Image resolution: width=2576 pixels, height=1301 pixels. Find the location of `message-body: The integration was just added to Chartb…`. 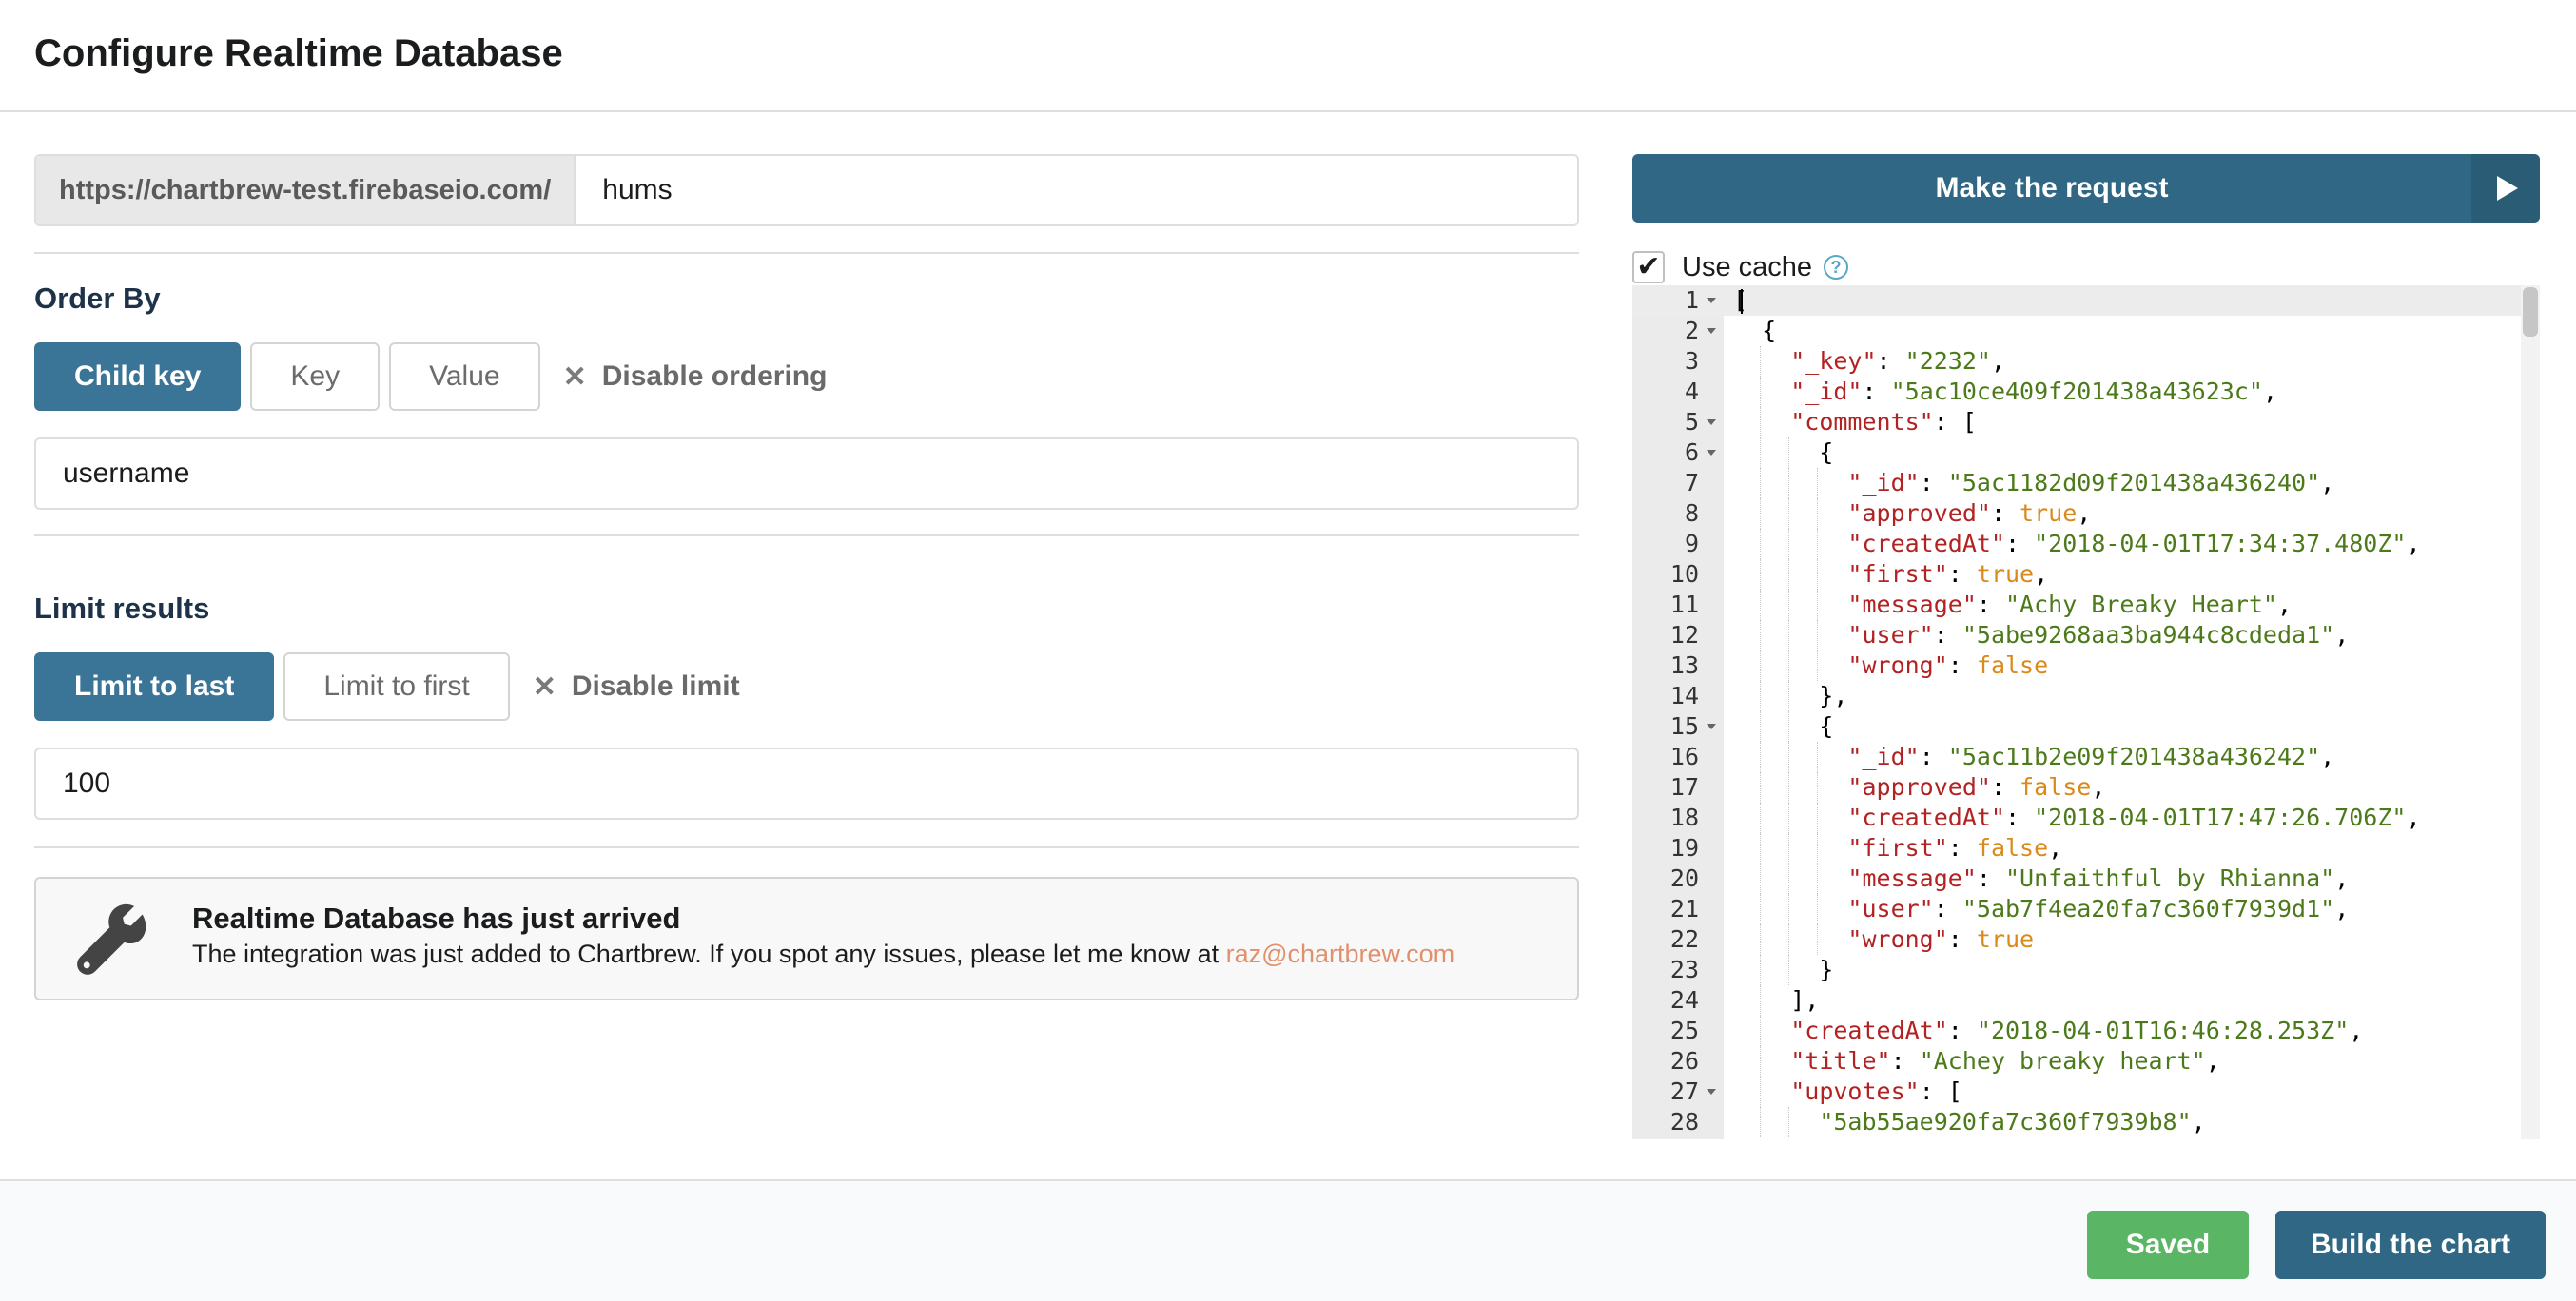

message-body: The integration was just added to Chartb… is located at coordinates (823, 954).